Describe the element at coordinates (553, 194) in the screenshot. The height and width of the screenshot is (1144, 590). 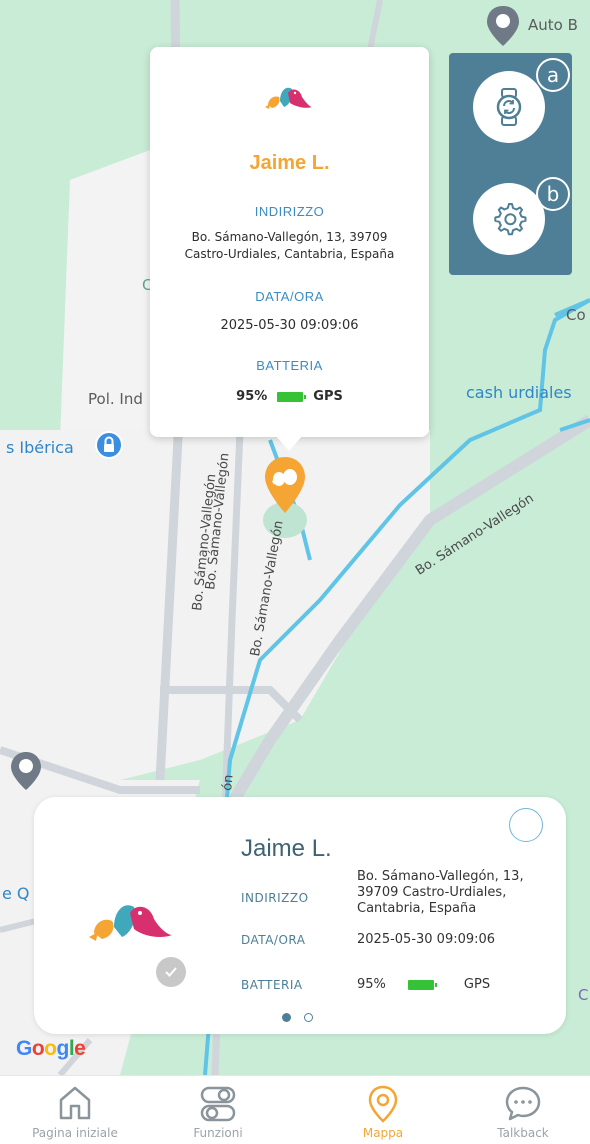
I see `settings-button-badge: b` at that location.